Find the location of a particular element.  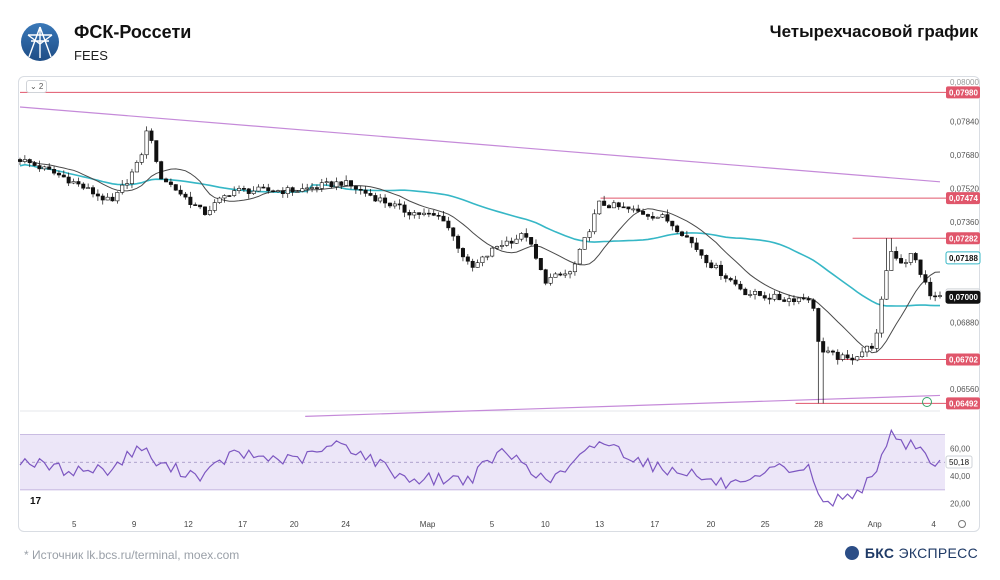

price-level-label: 0,07980 is located at coordinates (963, 92).